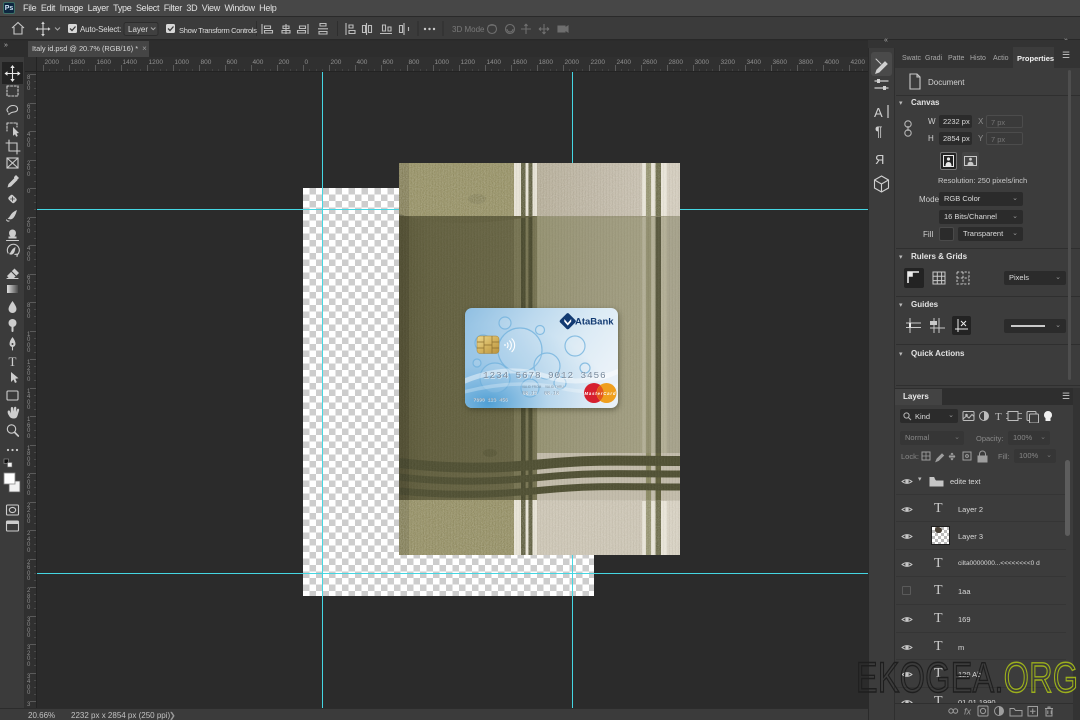 The height and width of the screenshot is (720, 1080). I want to click on svg-text: MasterCard, so click(600, 393).